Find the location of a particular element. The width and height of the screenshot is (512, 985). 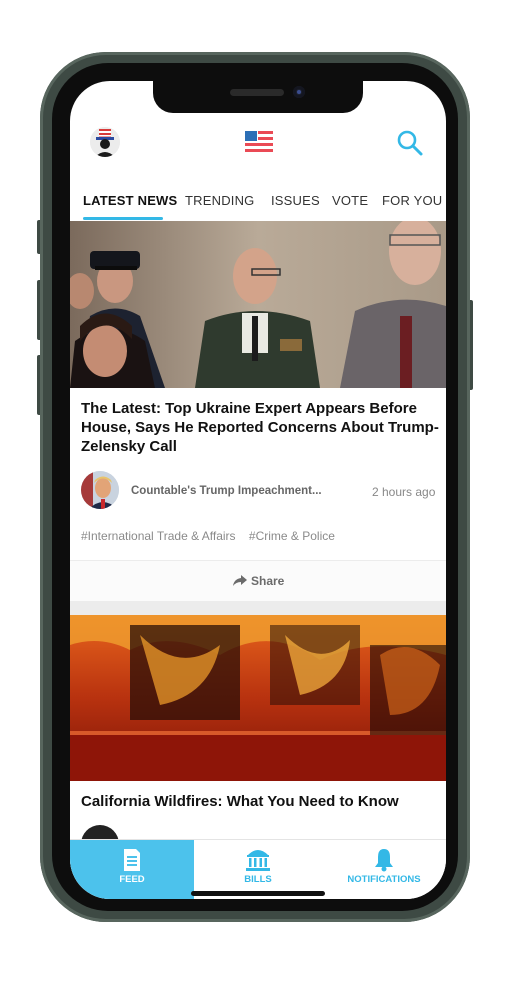

nav-notifications: NOTIFICATIONS is located at coordinates (384, 869).